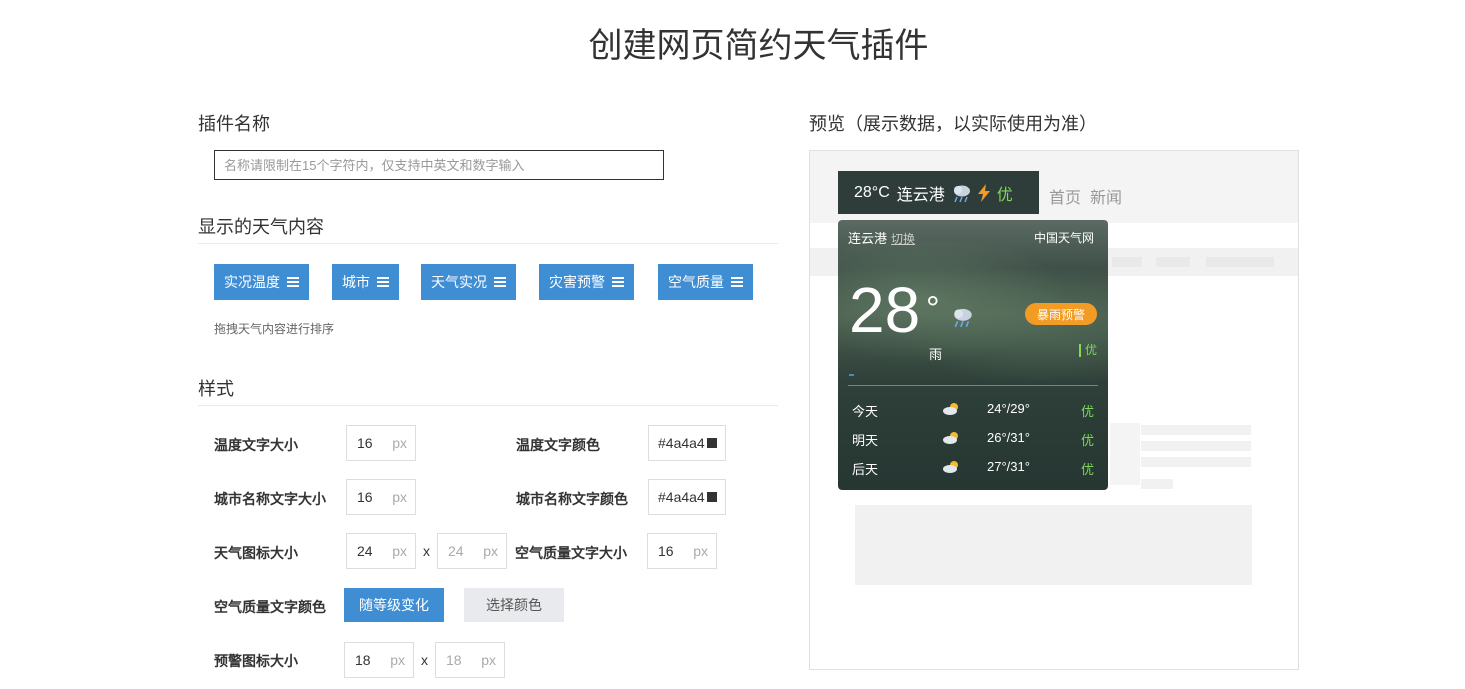 The width and height of the screenshot is (1465, 689). Describe the element at coordinates (379, 660) in the screenshot. I see `warn-icon-width-input: 18 px` at that location.